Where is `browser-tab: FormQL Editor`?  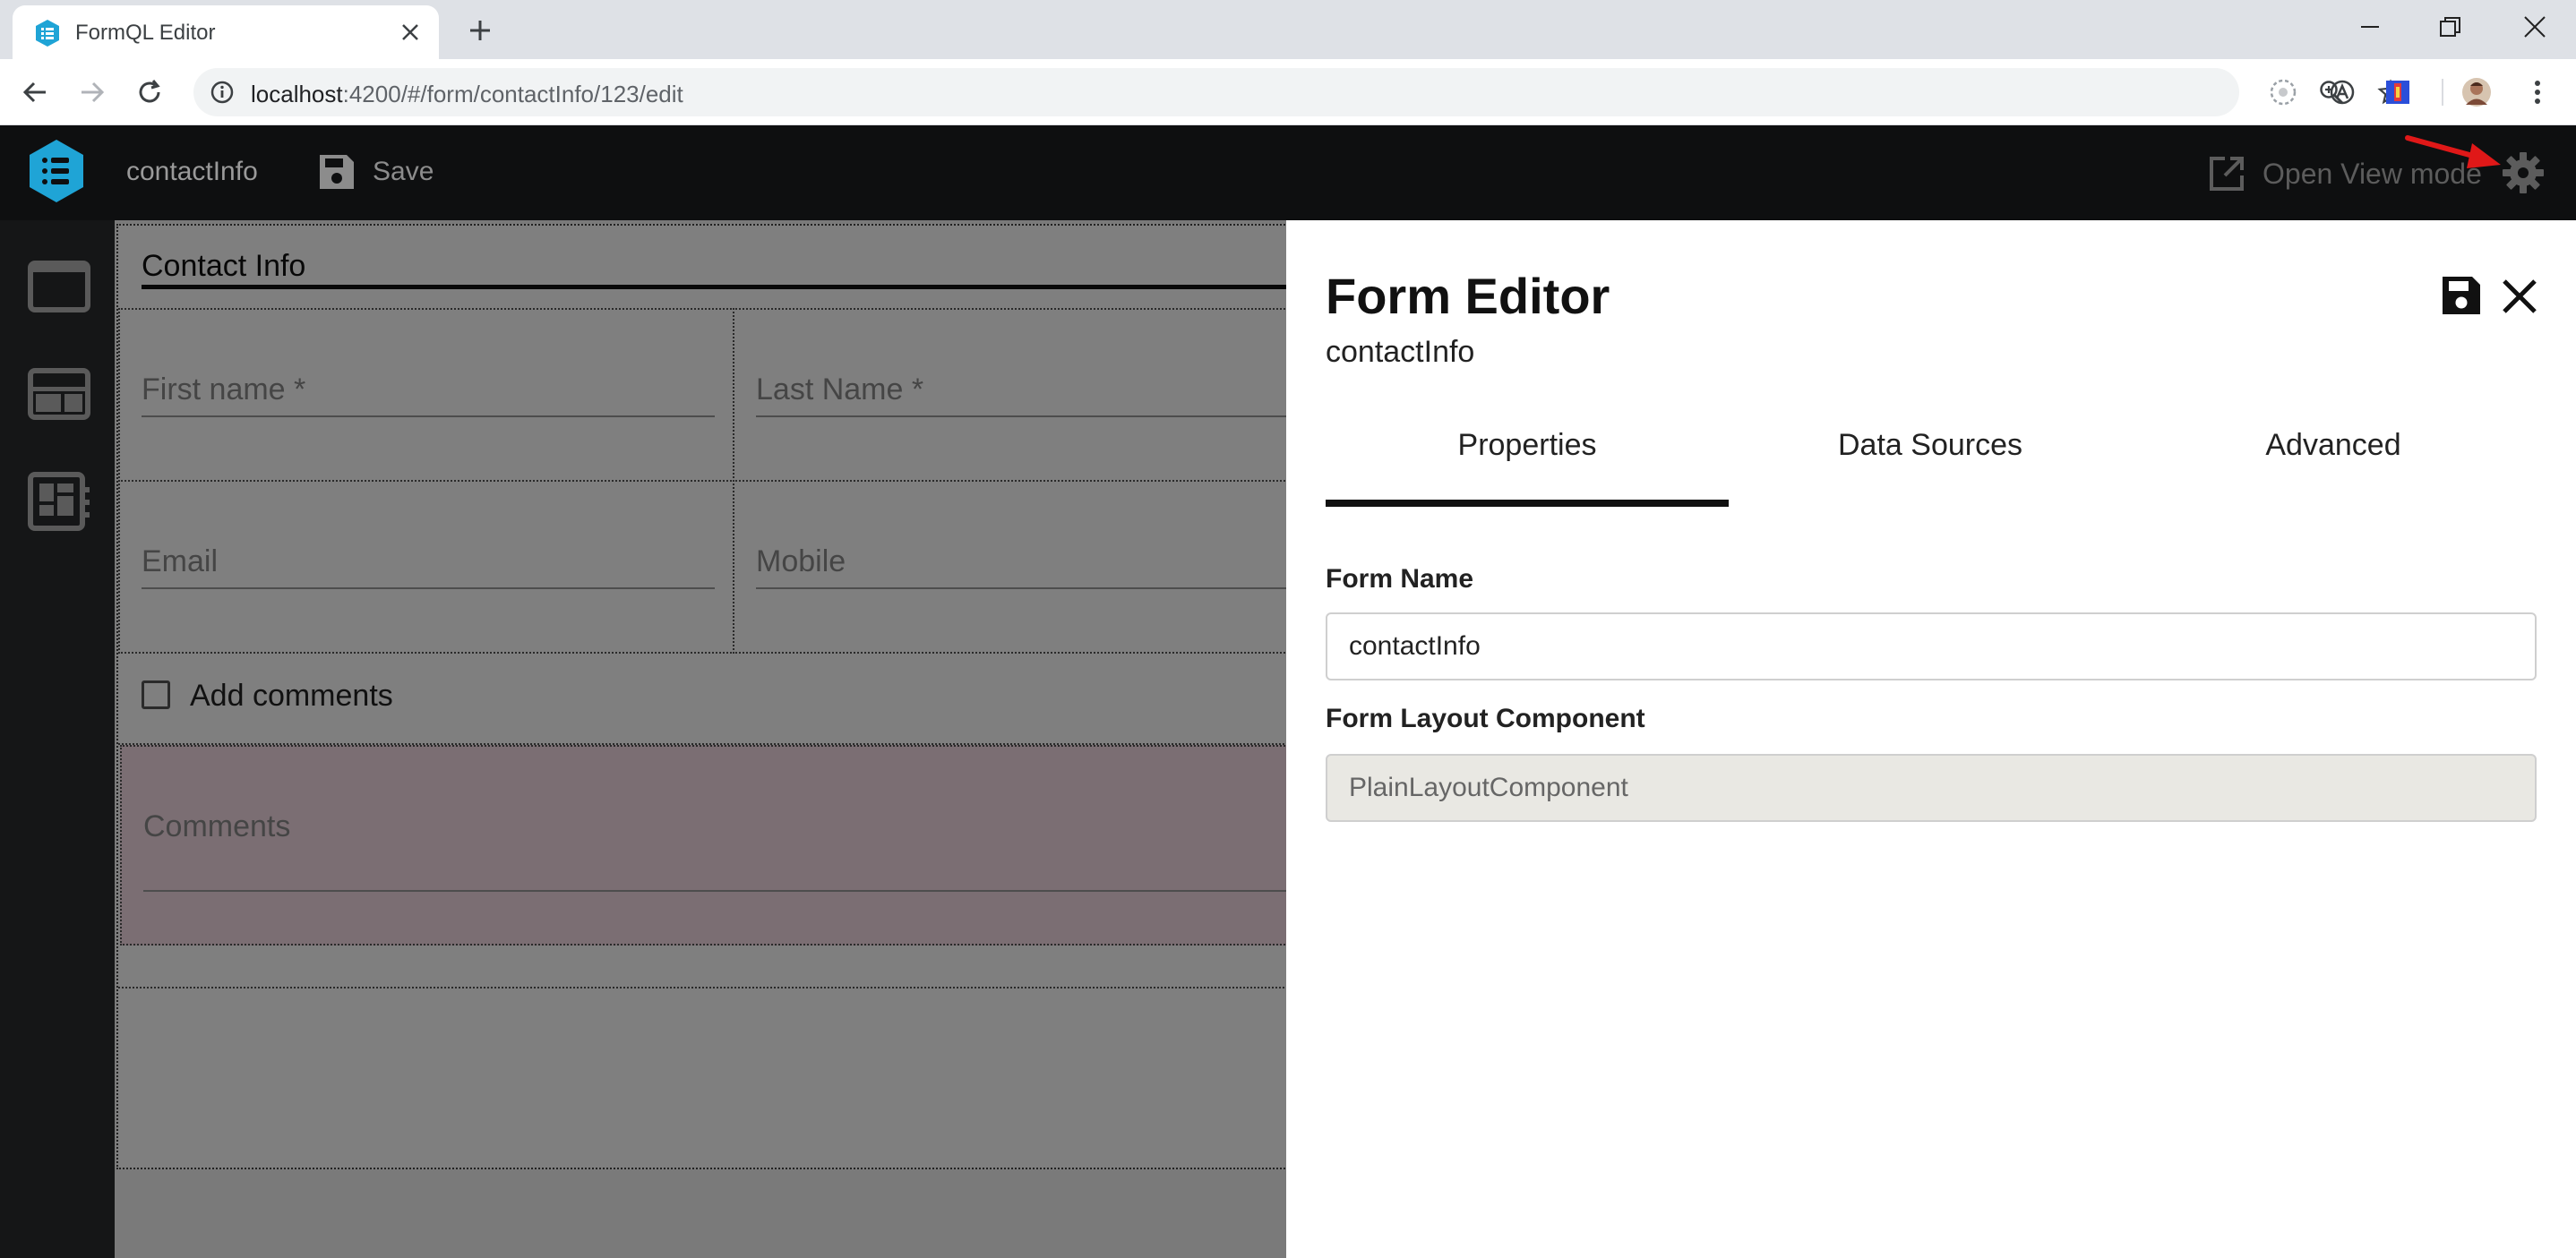 browser-tab: FormQL Editor is located at coordinates (226, 32).